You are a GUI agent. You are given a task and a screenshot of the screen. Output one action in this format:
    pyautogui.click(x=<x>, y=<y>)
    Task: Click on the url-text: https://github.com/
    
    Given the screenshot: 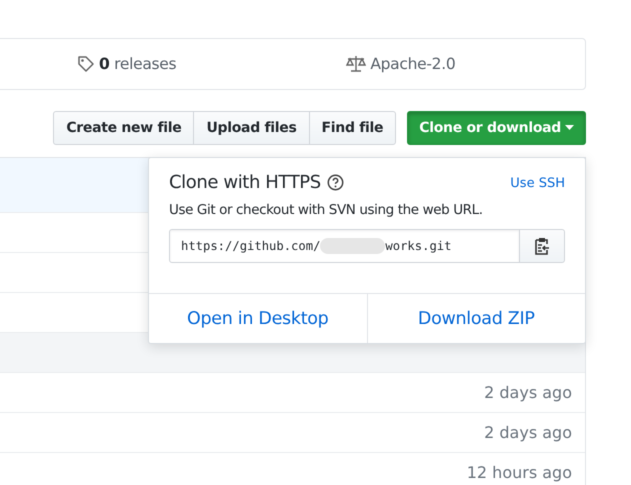 What is the action you would take?
    pyautogui.click(x=250, y=246)
    